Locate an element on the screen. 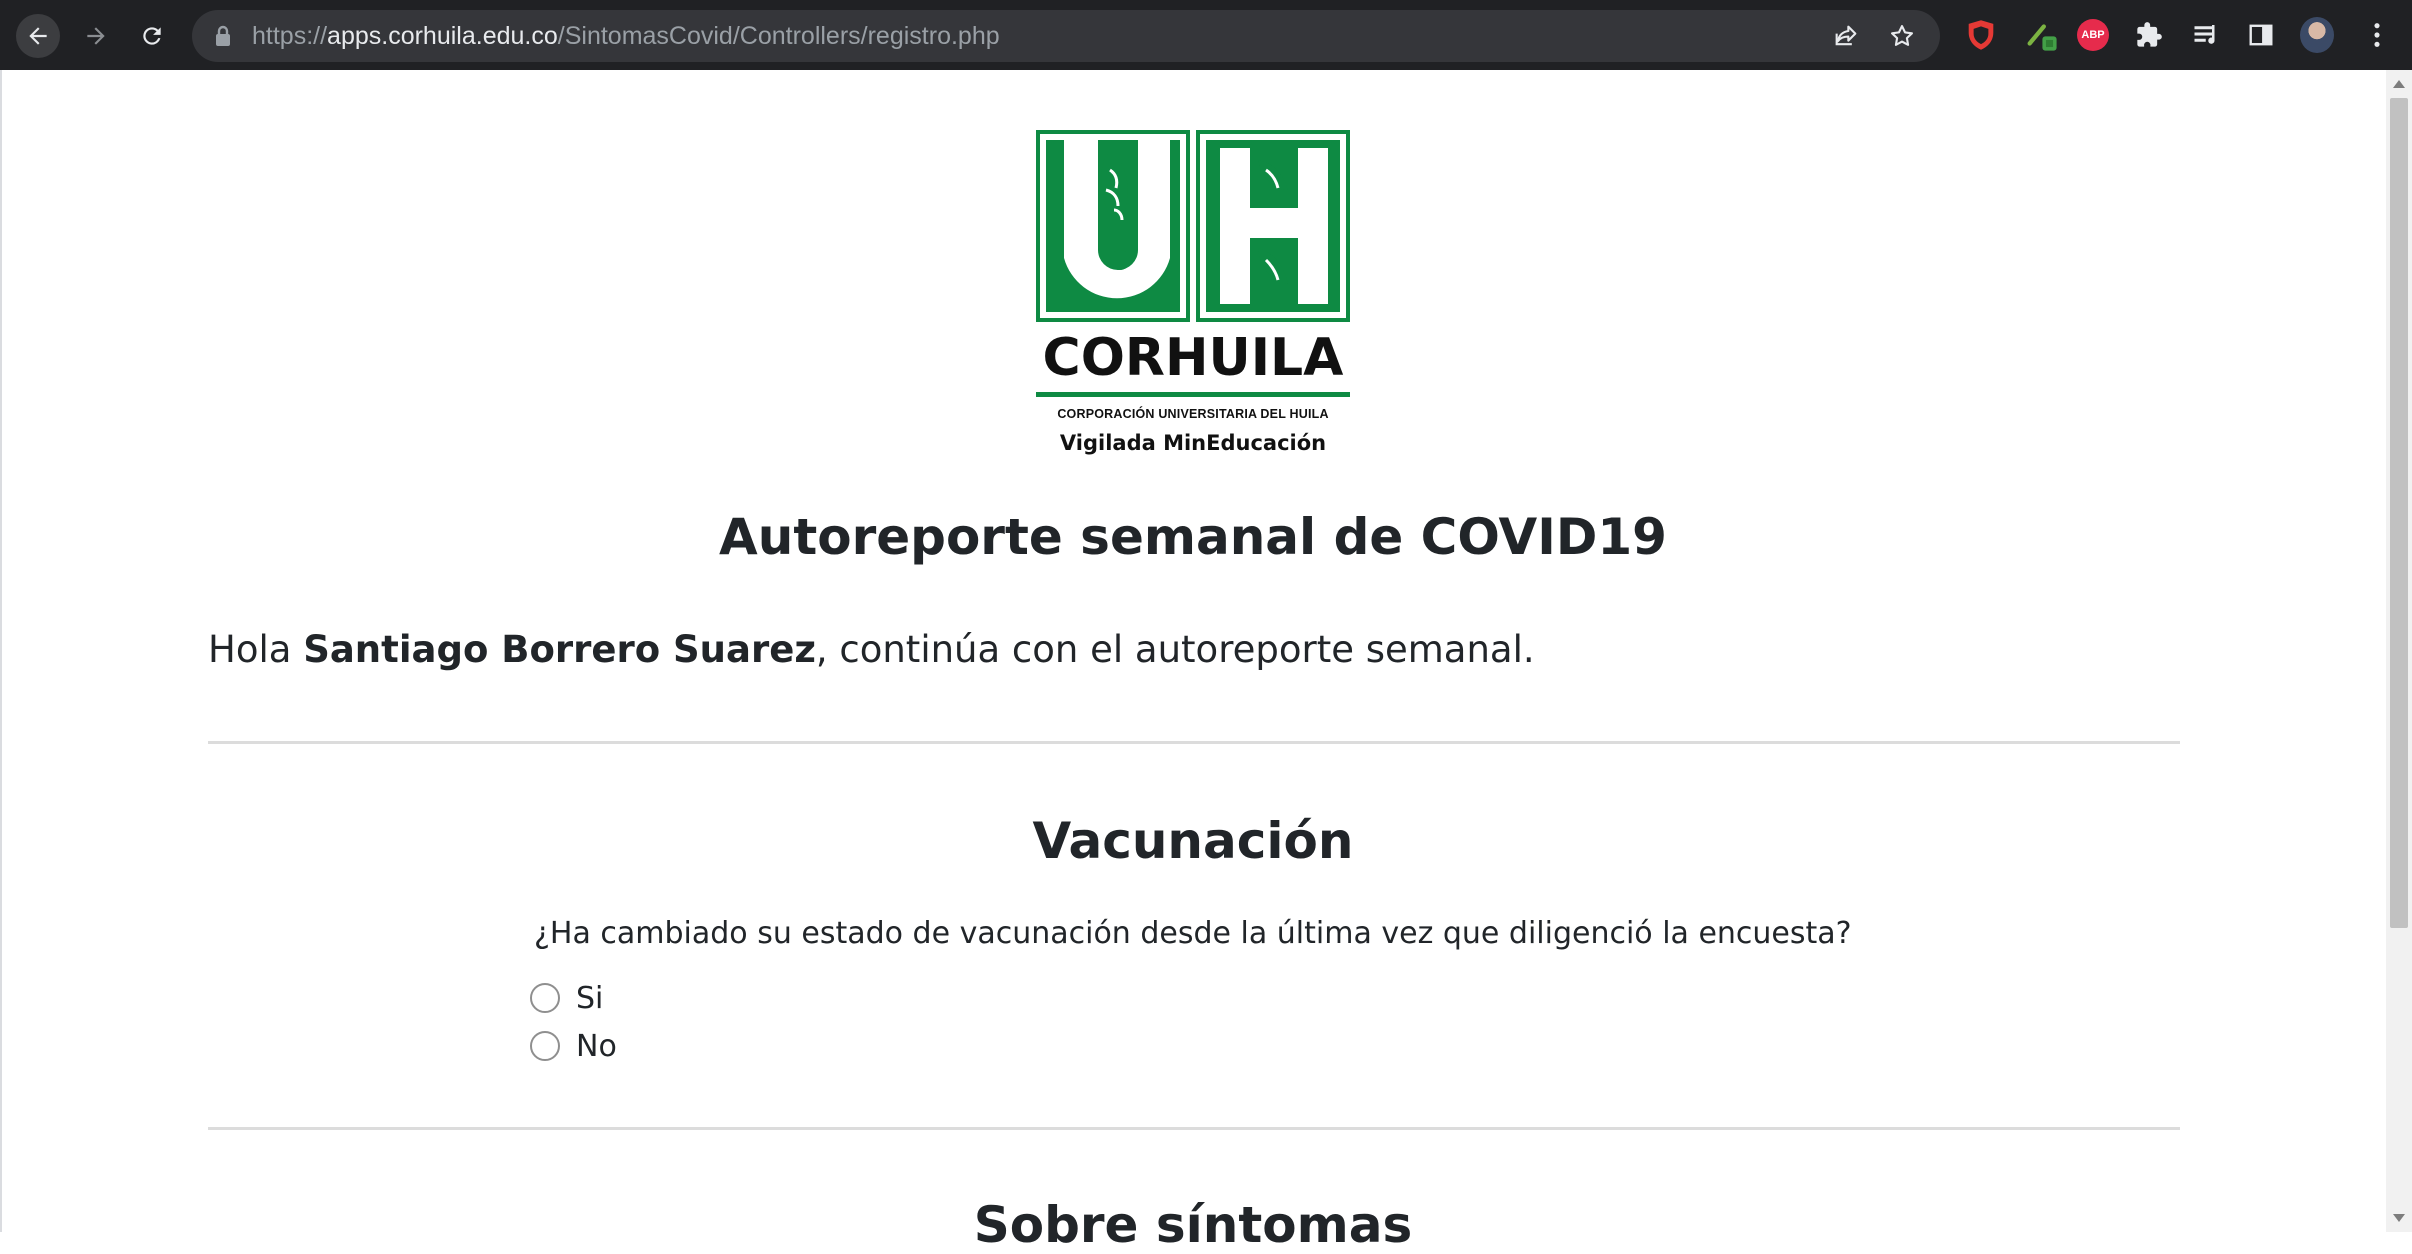  abp-label: ABP is located at coordinates (2093, 35).